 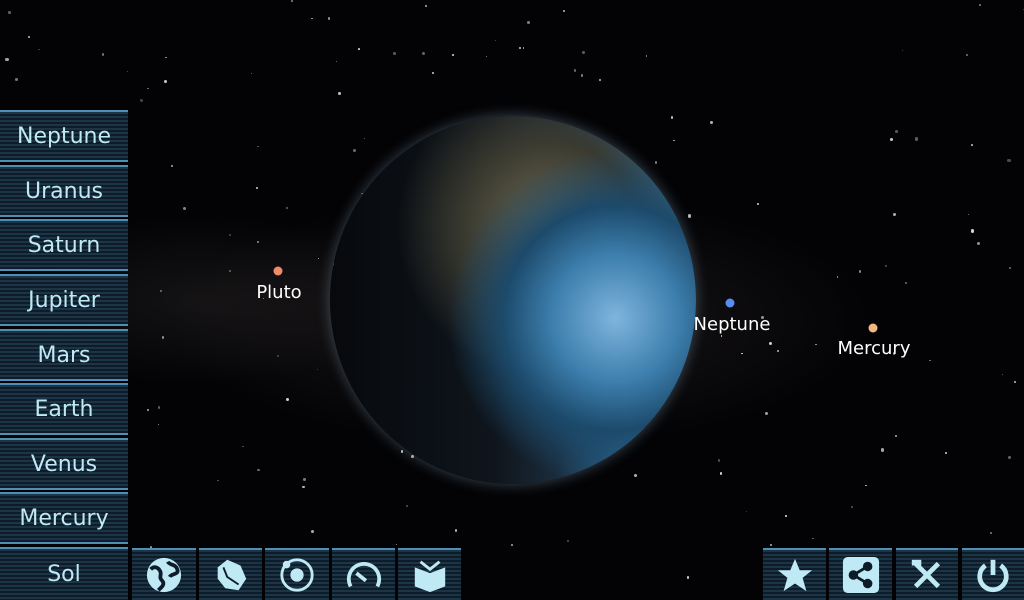 I want to click on orbit-button, so click(x=297, y=574).